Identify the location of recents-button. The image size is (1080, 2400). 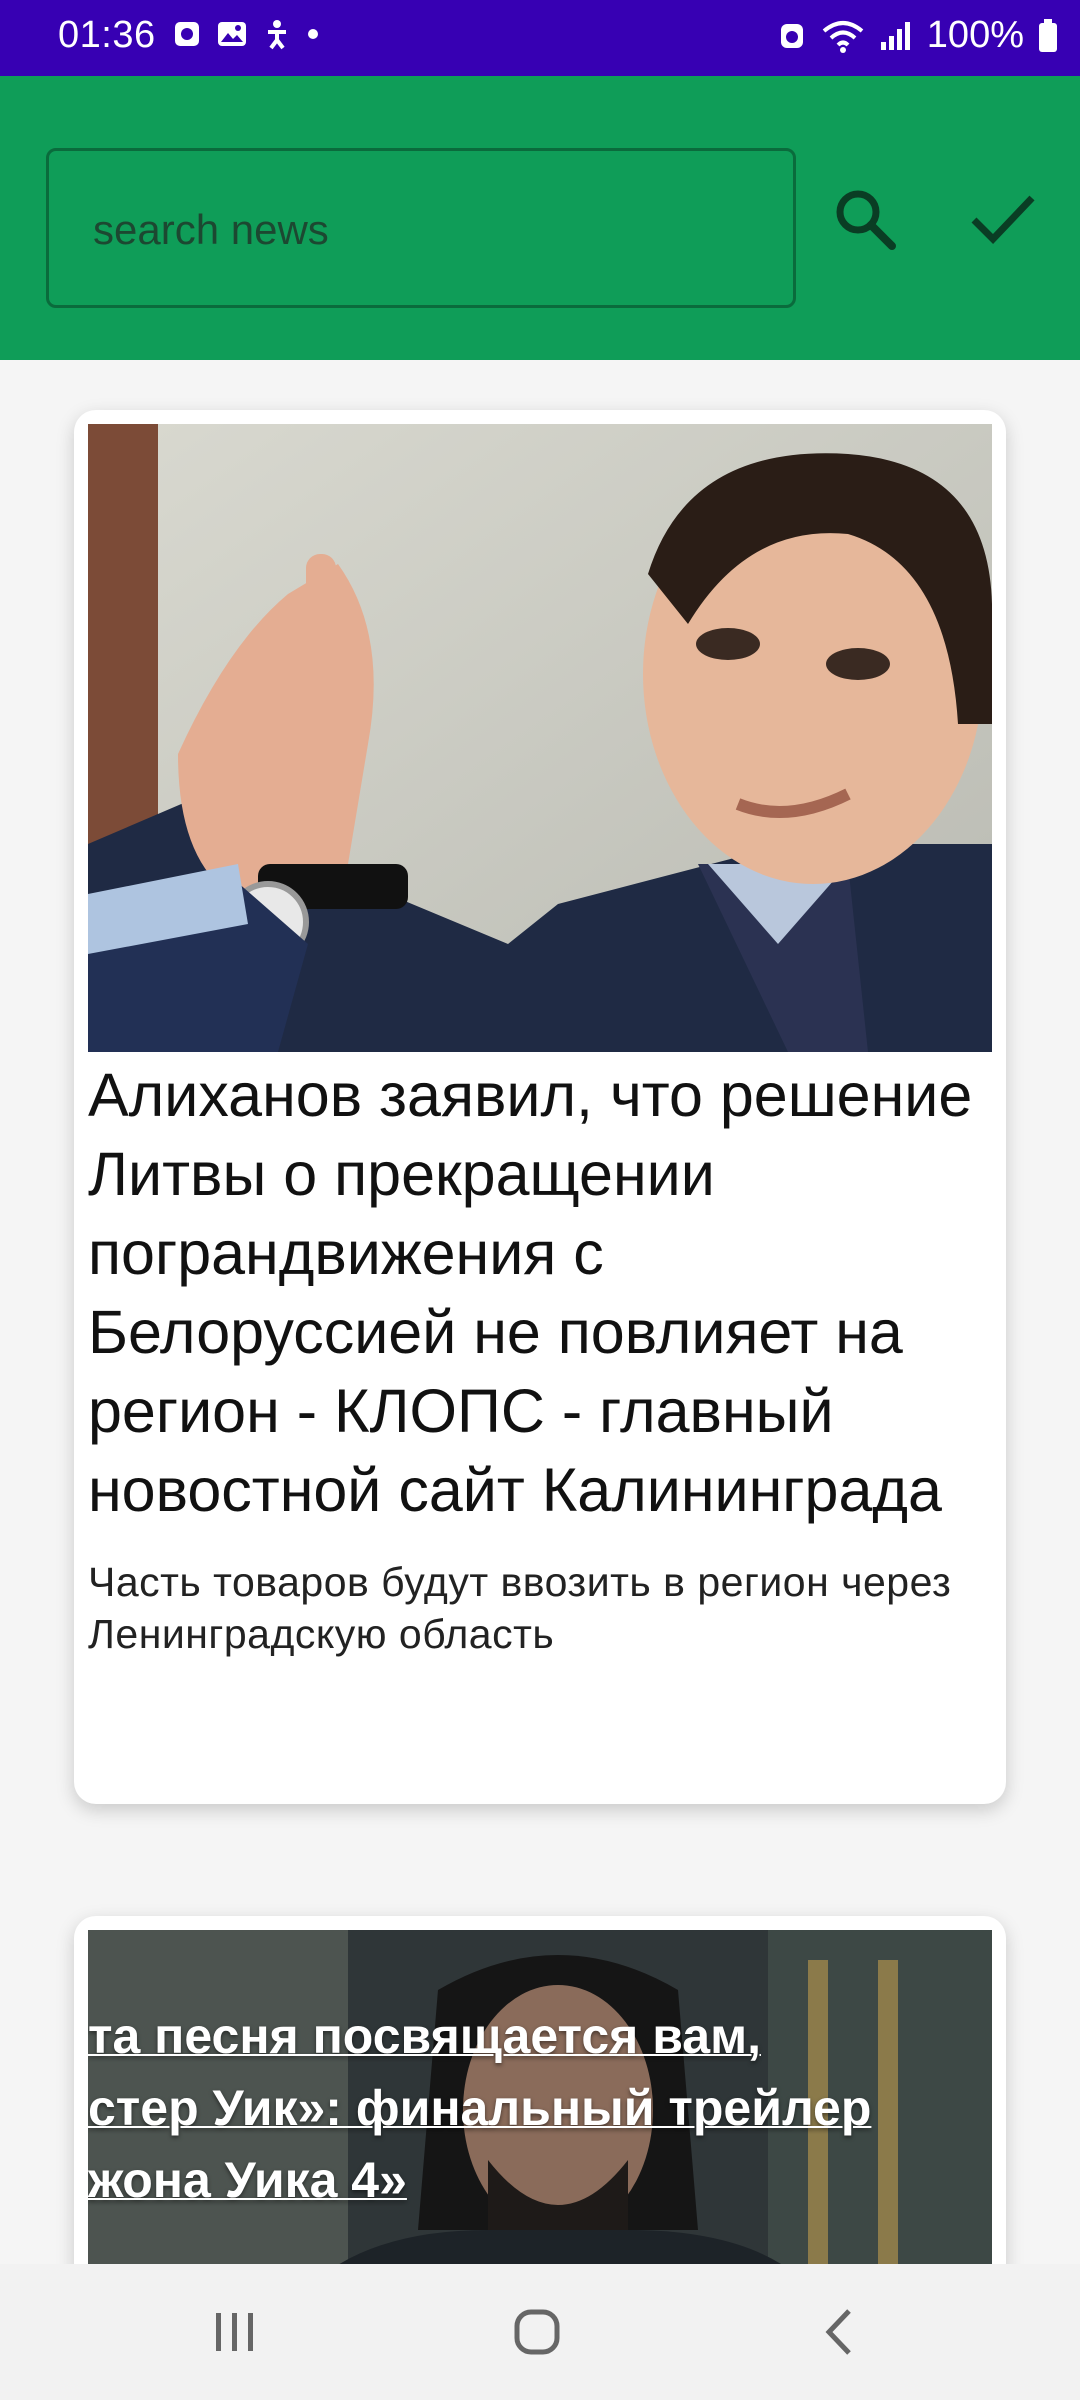
(235, 2332).